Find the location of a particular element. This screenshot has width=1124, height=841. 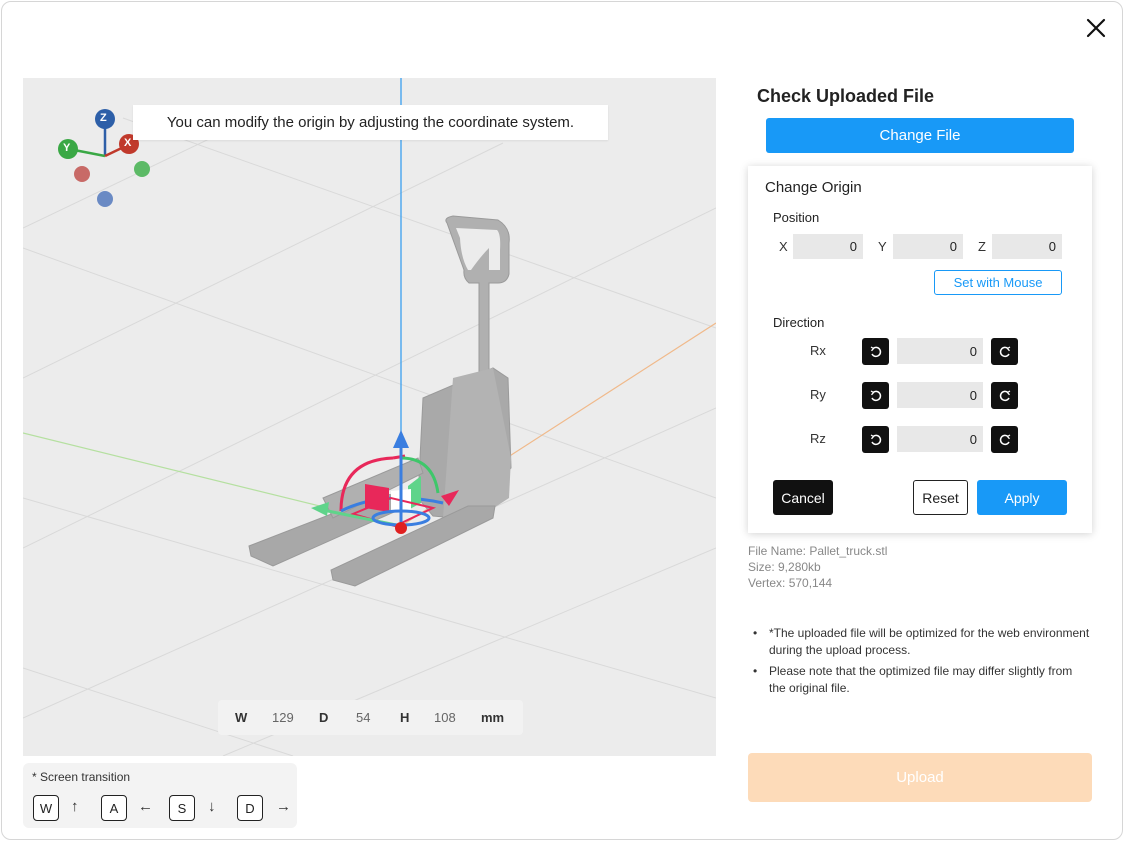

dimensions-bar: W 129 D 54 H 108 mm is located at coordinates (370, 717).